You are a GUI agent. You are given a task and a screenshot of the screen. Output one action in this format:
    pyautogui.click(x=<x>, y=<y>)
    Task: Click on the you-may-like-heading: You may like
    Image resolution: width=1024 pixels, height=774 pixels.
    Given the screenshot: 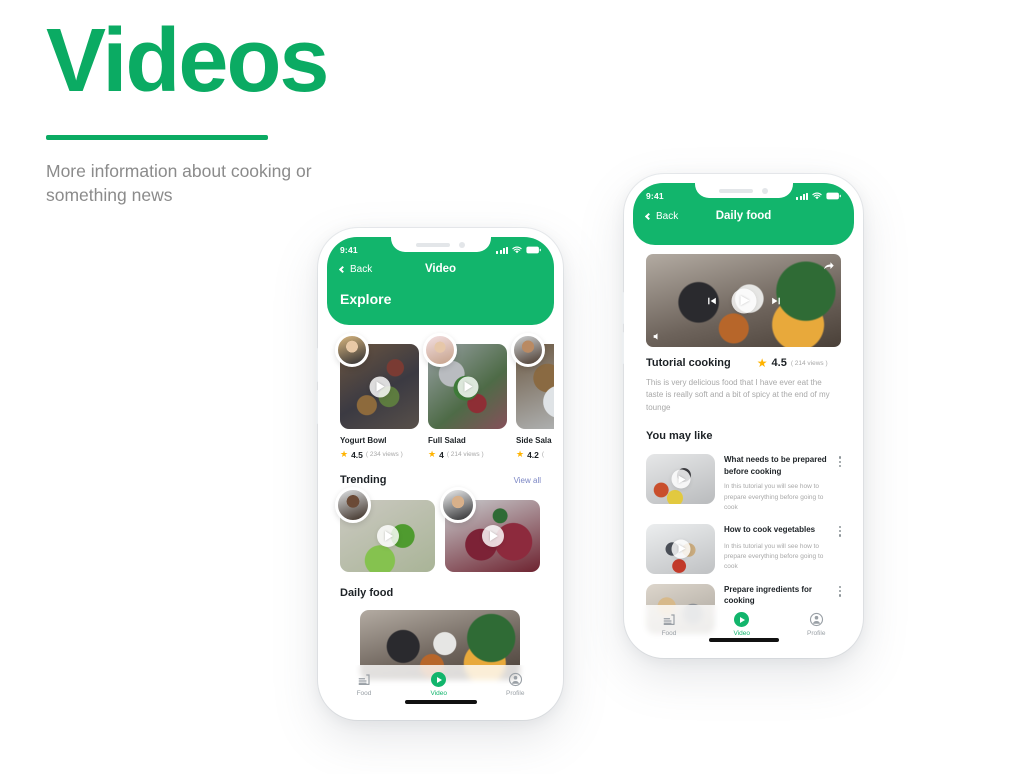 What is the action you would take?
    pyautogui.click(x=679, y=436)
    